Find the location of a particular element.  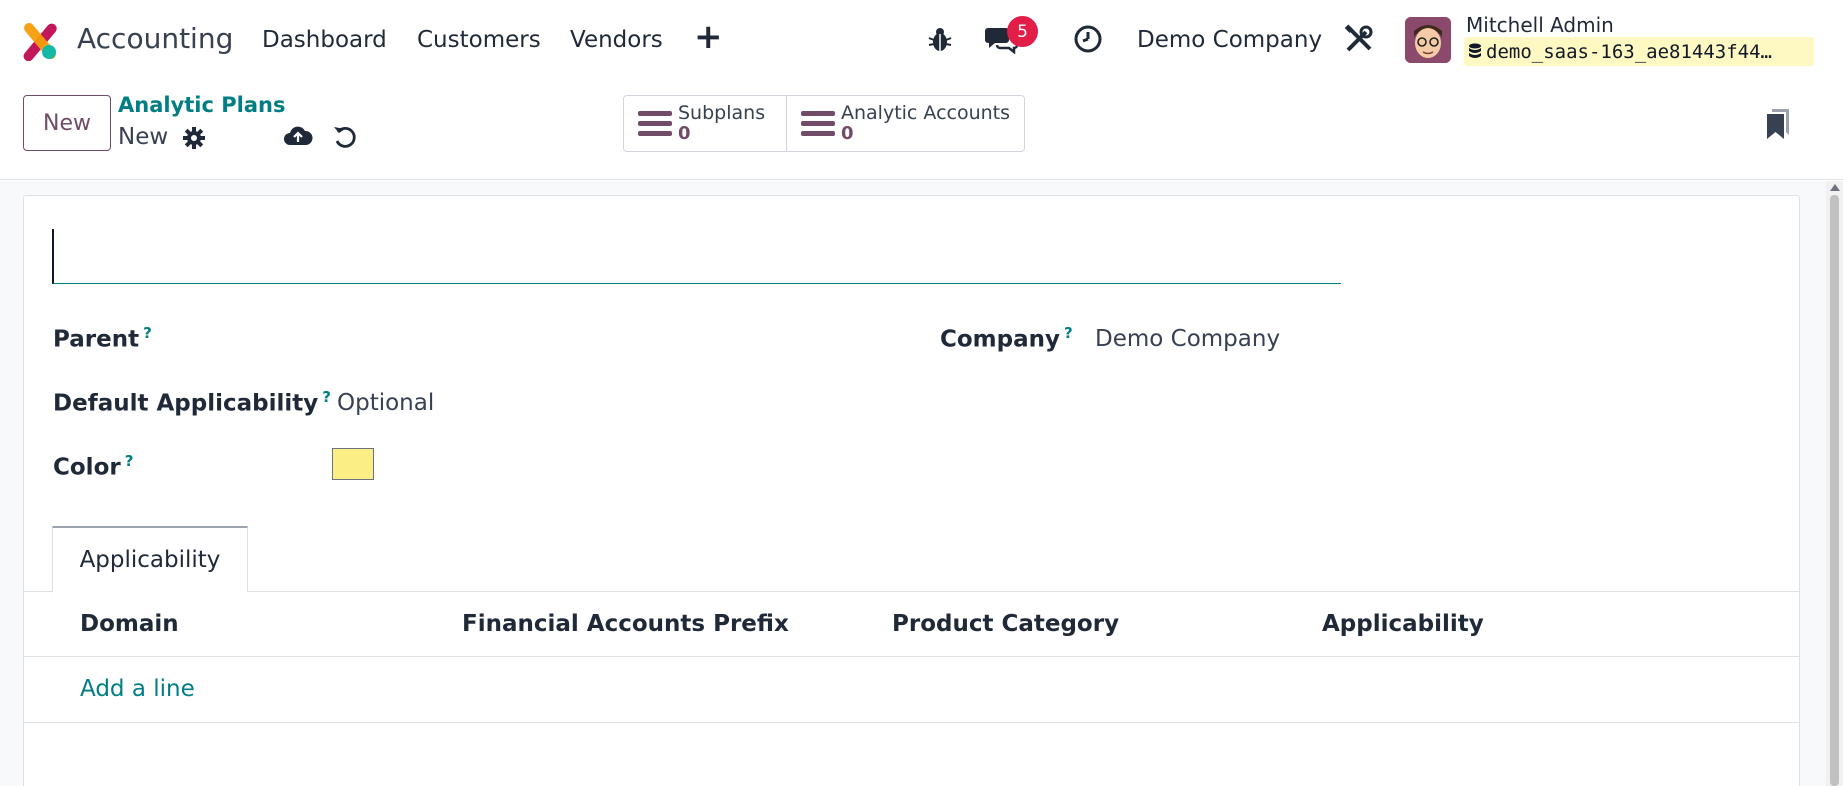

column-domain: Domain is located at coordinates (129, 624).